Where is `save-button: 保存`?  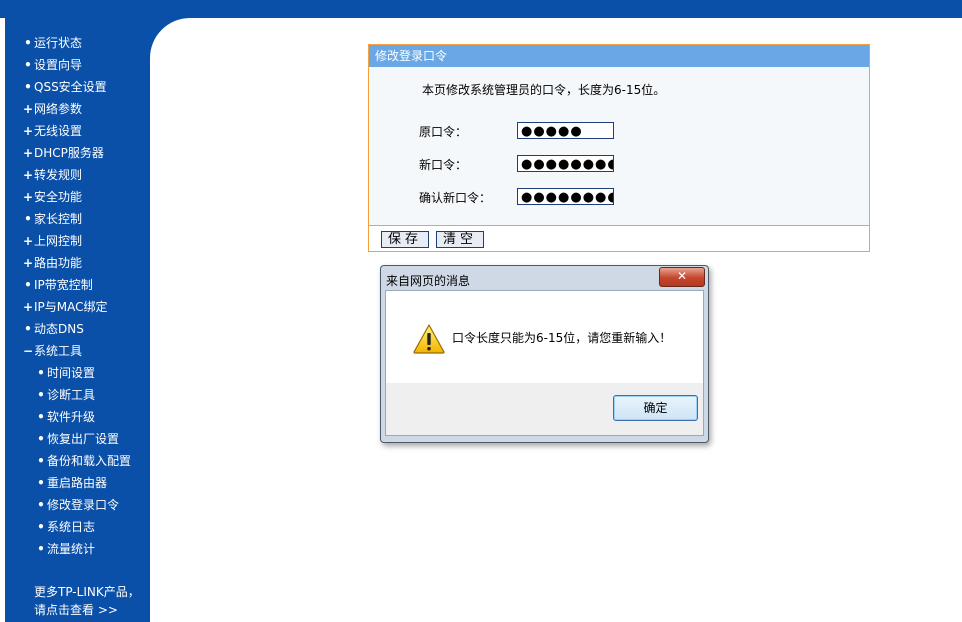
save-button: 保存 is located at coordinates (405, 239).